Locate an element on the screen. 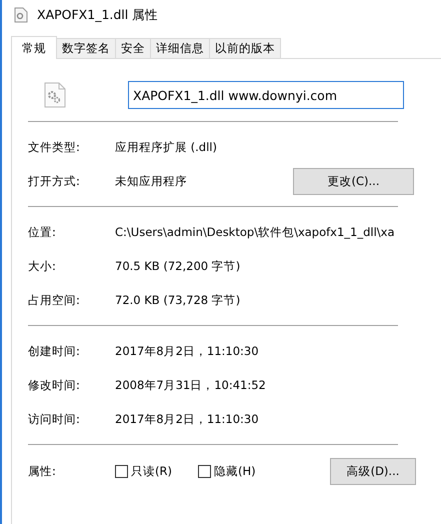 This screenshot has width=441, height=524. tab: 安全 is located at coordinates (133, 48).